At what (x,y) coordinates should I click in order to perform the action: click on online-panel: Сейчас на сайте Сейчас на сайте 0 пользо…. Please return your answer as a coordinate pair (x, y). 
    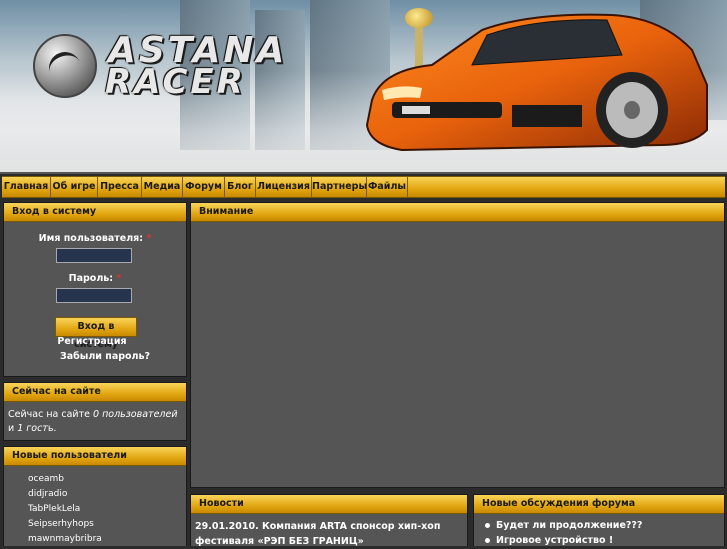
    Looking at the image, I should click on (95, 411).